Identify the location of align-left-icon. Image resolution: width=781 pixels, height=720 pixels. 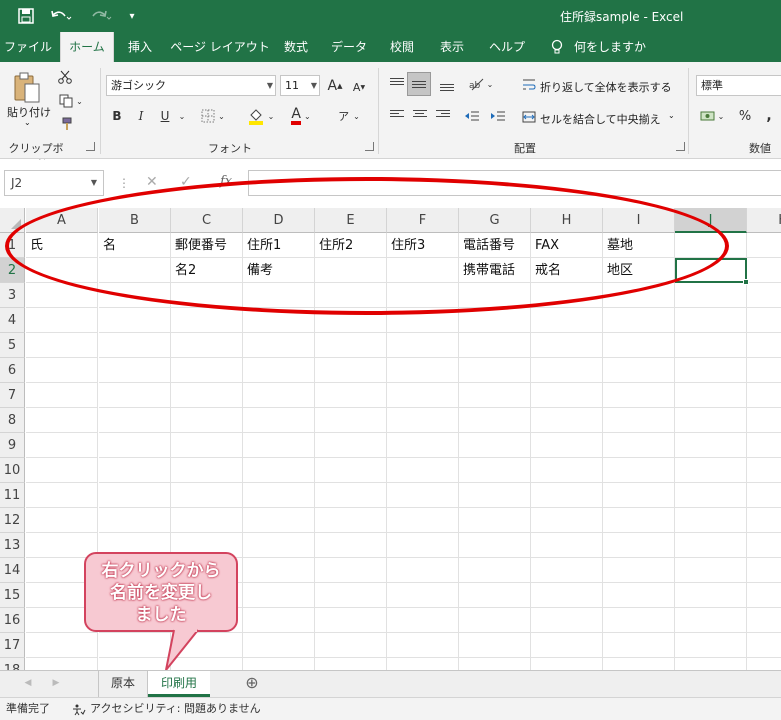
(397, 113).